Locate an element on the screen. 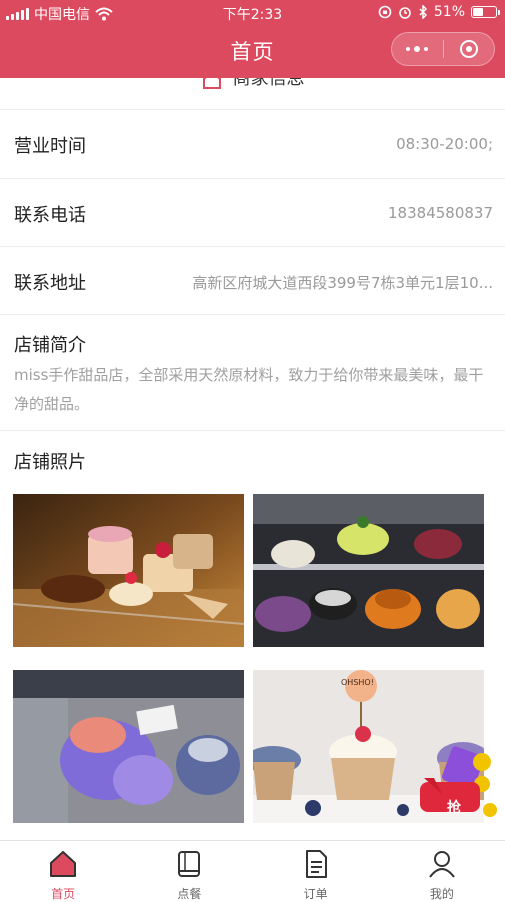 Image resolution: width=505 pixels, height=902 pixels. cake-cabinet-photo is located at coordinates (368, 570).